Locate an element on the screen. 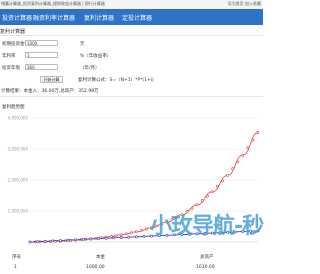 The image size is (320, 274). watermark-logo: 小玫导航-秒 is located at coordinates (207, 226).